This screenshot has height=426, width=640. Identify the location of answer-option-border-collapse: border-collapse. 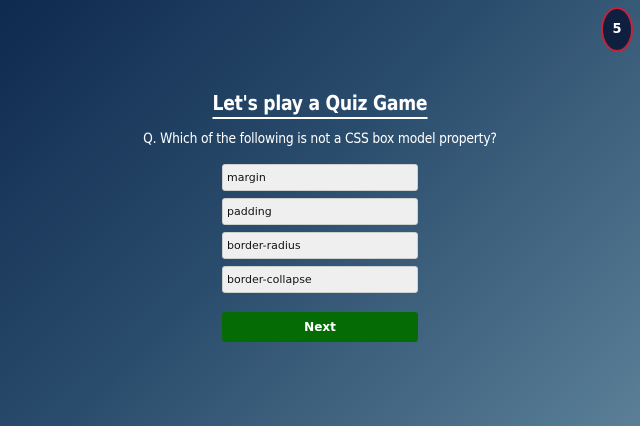
(320, 279).